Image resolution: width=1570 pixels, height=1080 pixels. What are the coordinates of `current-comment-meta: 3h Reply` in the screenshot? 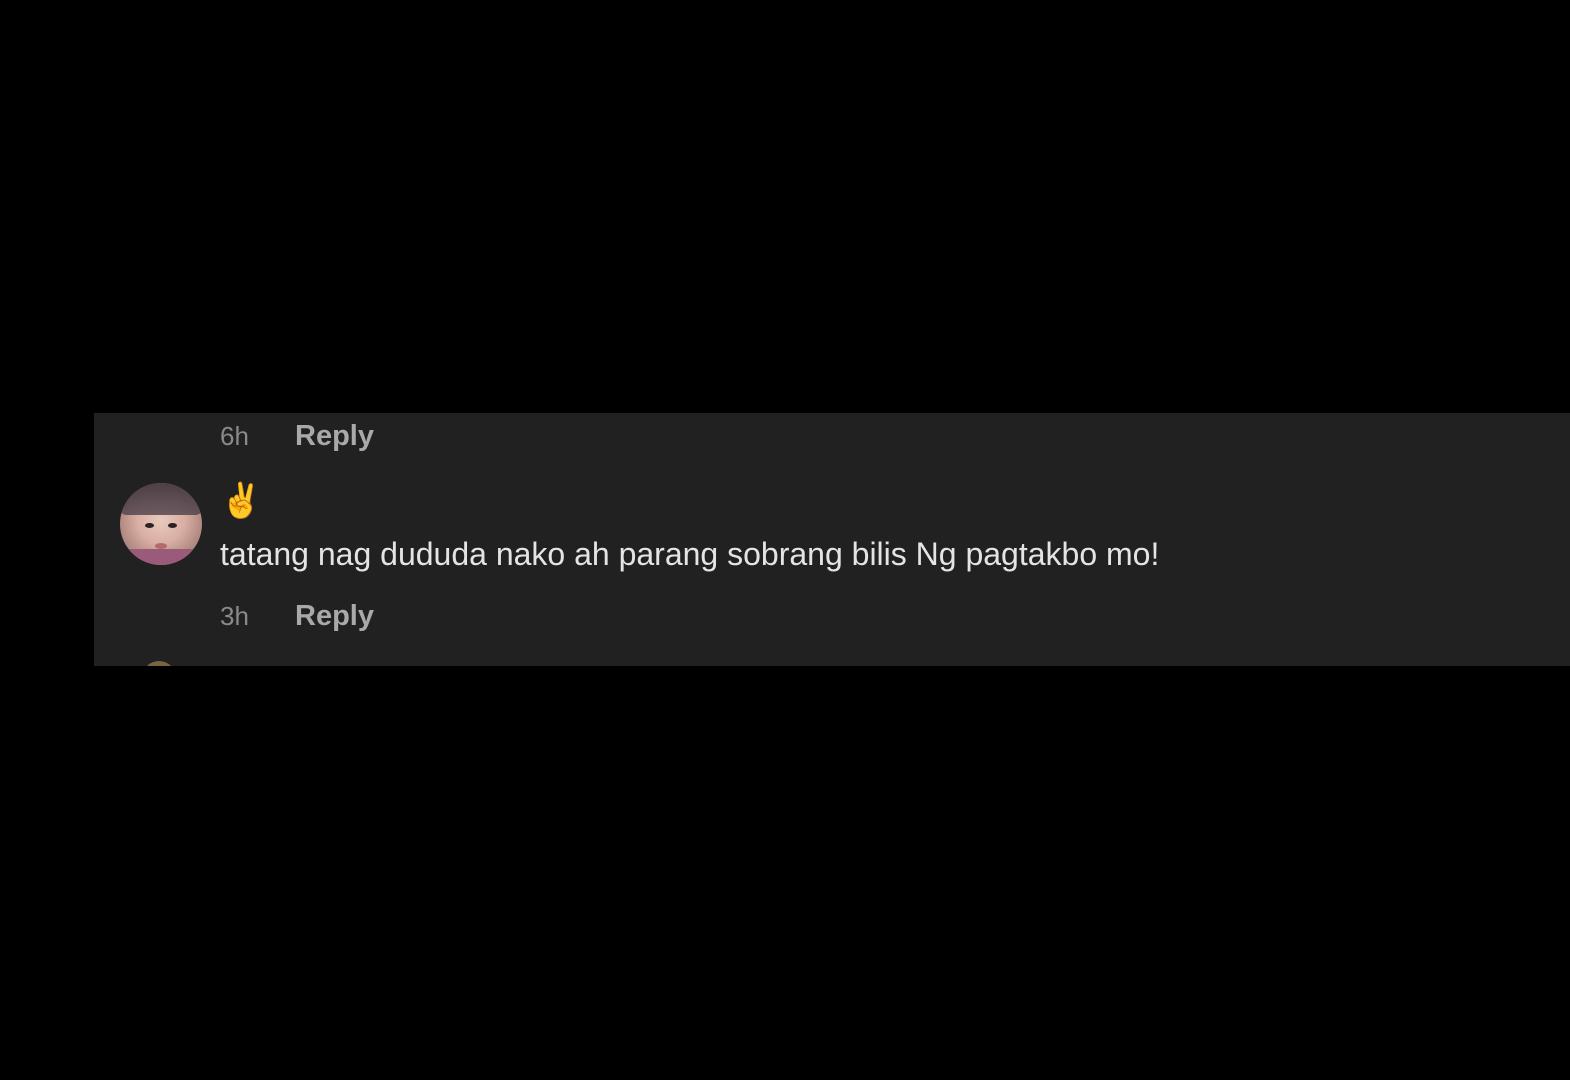 It's located at (297, 616).